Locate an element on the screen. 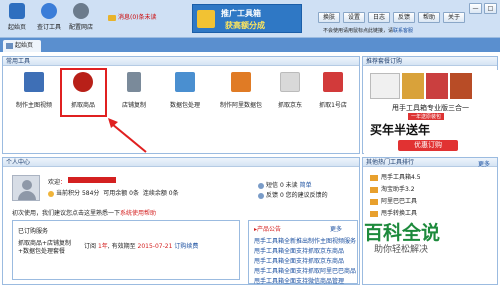 The image size is (500, 287). announcement-more-link: 更多 is located at coordinates (336, 228).